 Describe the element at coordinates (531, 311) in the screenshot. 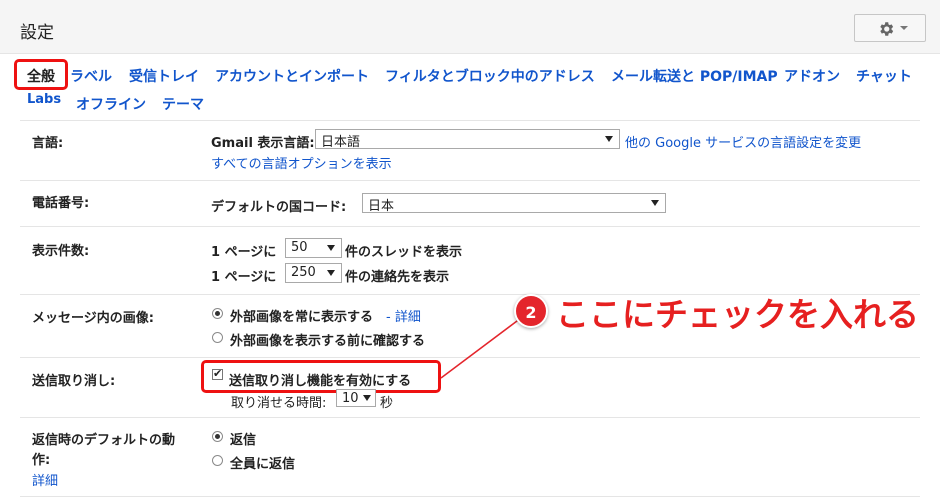

I see `step-number-badge: 2` at that location.